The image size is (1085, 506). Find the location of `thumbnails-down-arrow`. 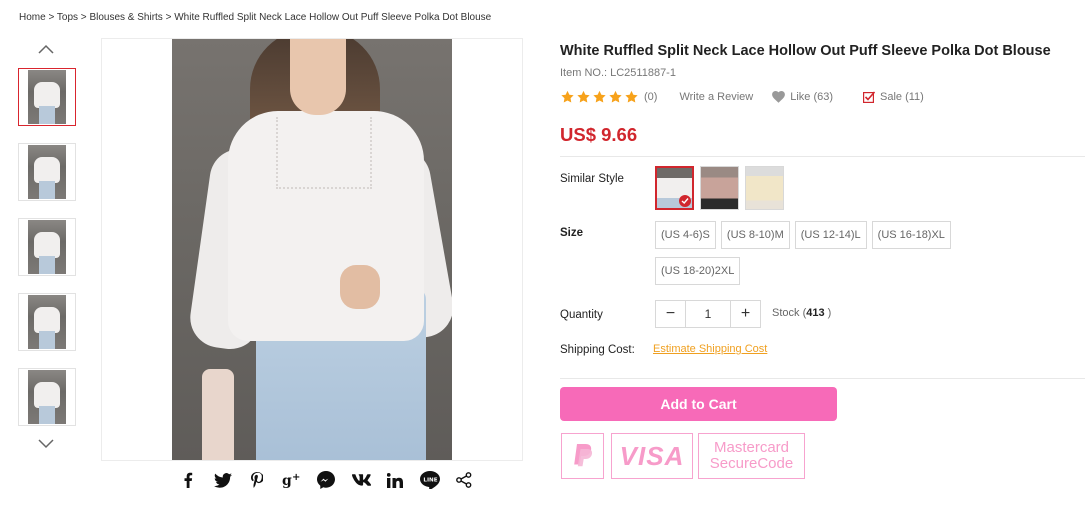

thumbnails-down-arrow is located at coordinates (46, 444).